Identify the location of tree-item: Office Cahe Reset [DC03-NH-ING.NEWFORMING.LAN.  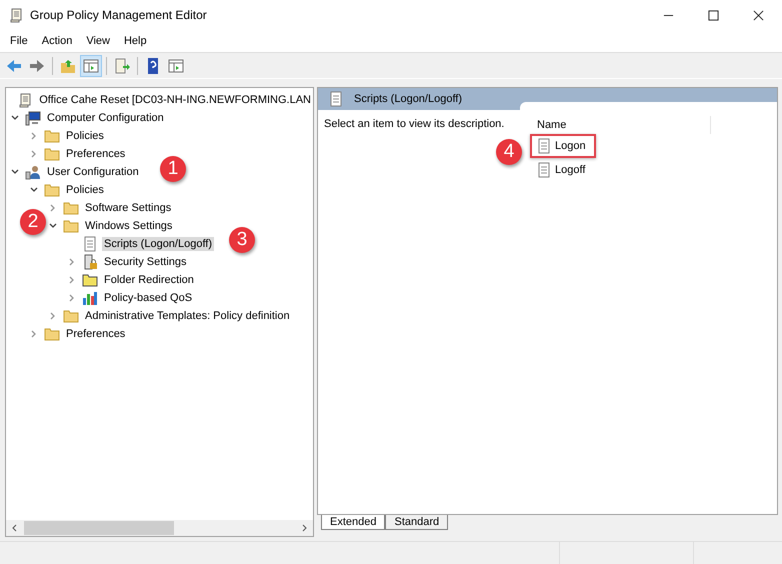
(175, 100).